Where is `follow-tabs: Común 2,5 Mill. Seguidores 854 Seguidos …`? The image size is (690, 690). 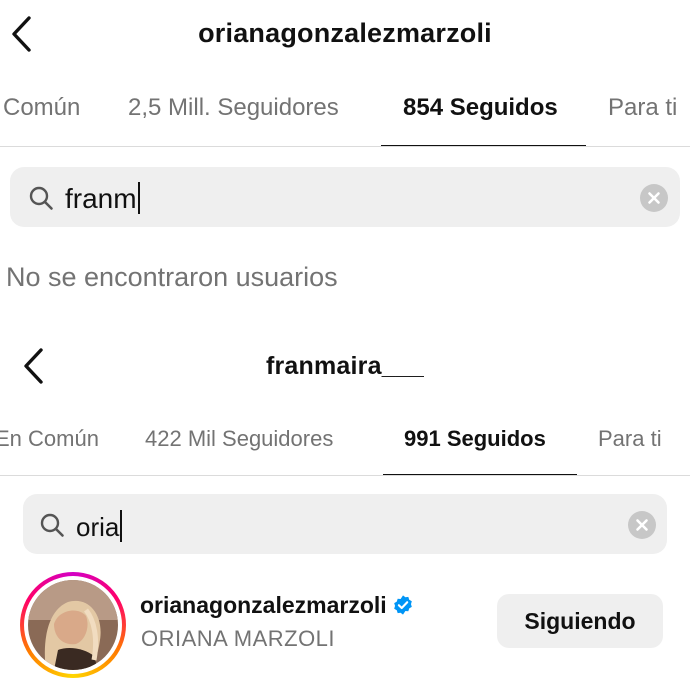 follow-tabs: Común 2,5 Mill. Seguidores 854 Seguidos … is located at coordinates (345, 124).